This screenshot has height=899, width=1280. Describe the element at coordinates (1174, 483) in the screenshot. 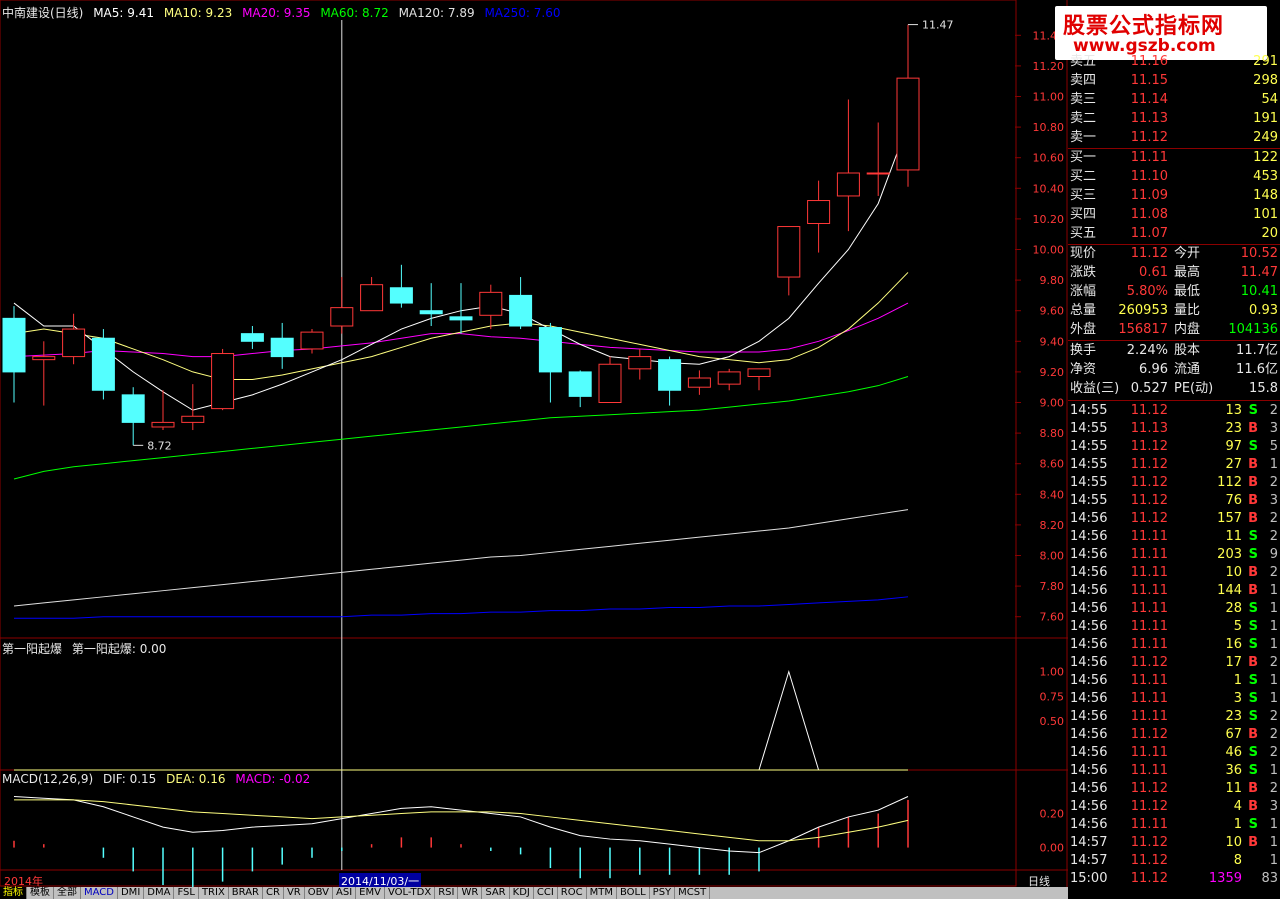

I see `tick-row: 14:55 11.12 112 B 2` at that location.